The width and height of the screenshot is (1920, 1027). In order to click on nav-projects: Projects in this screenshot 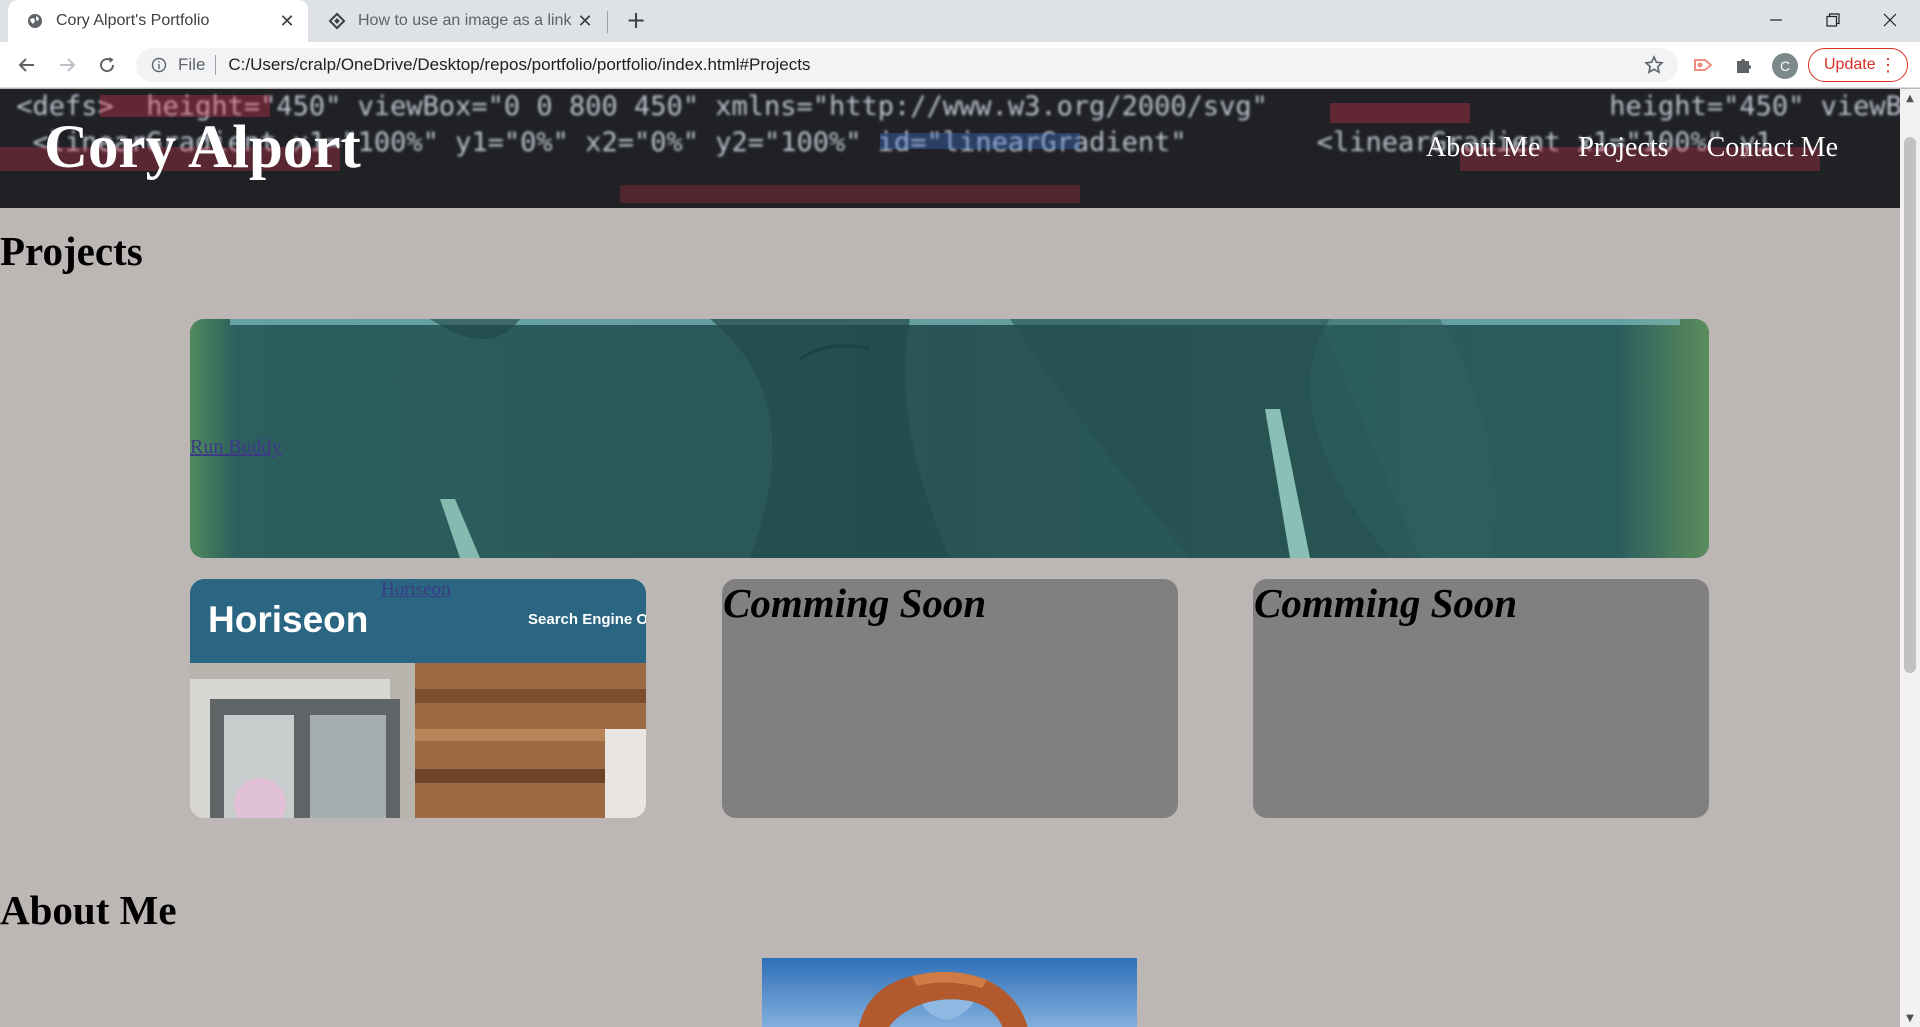, I will do `click(1623, 148)`.